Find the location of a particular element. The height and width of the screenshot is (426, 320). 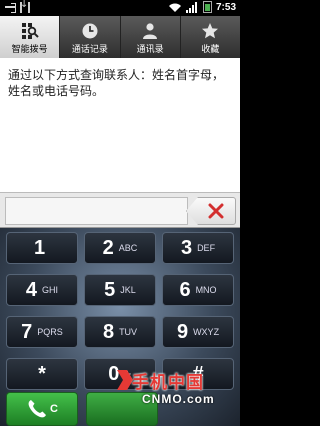

search-hint: 通过以下方式查询联系人：姓名首字母，姓名或电话号码。 is located at coordinates (116, 83).